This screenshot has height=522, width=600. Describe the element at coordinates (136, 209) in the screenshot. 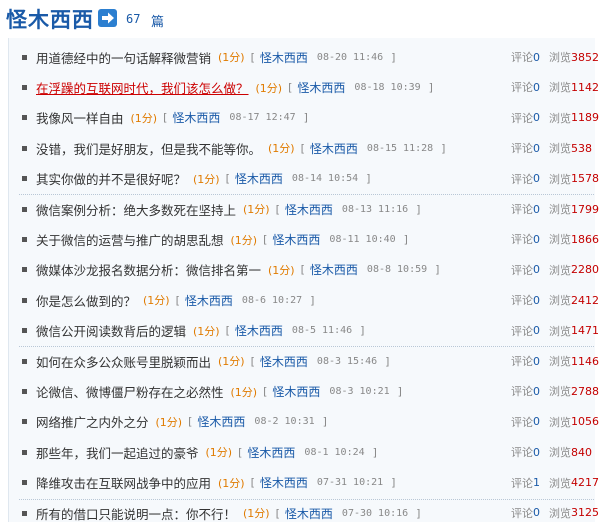

I see `article-title-link: 微信案例分析：绝大多数死在坚持上` at that location.